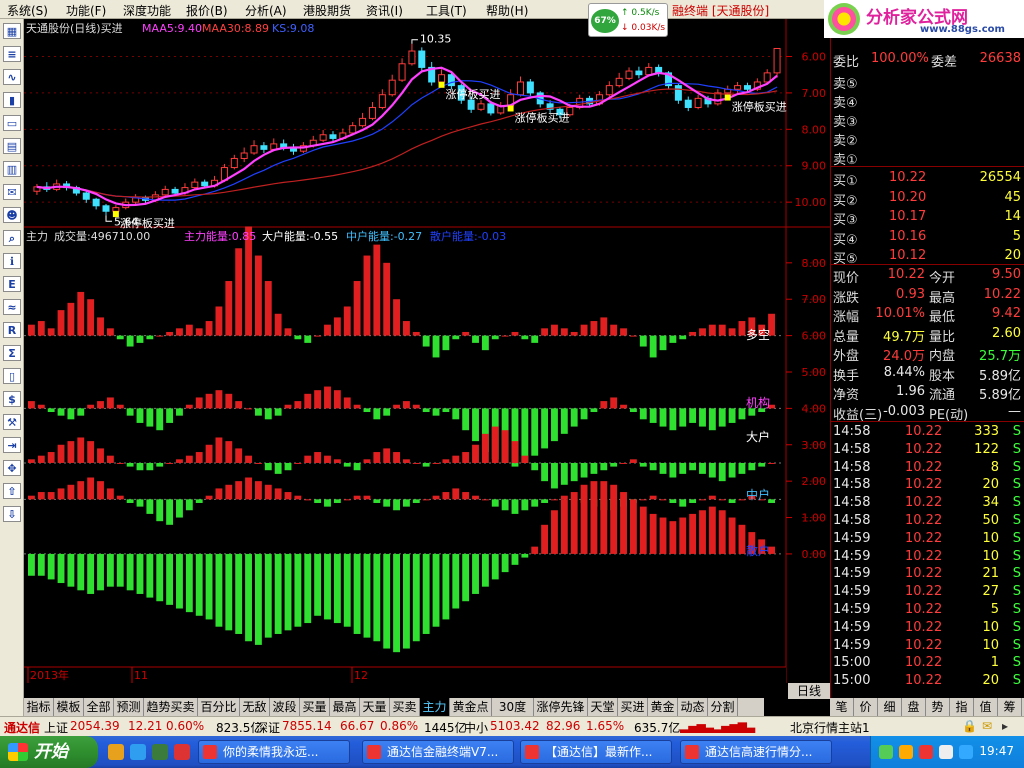 The image size is (1024, 768). I want to click on menu-item-3: 报价(B), so click(207, 10).